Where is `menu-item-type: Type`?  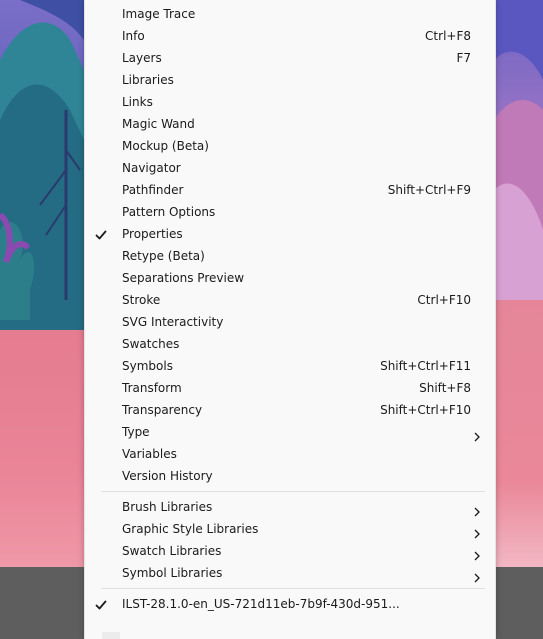
menu-item-type: Type is located at coordinates (290, 432).